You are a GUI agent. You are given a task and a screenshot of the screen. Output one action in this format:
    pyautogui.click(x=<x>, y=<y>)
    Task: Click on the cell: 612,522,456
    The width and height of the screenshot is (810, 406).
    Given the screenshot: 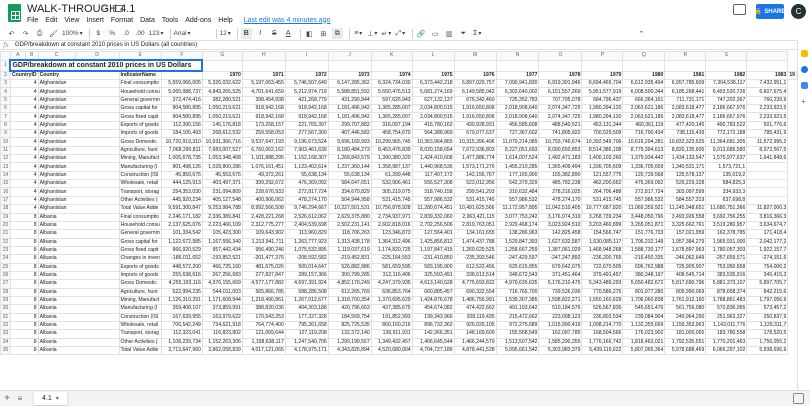 What is the action you would take?
    pyautogui.click(x=475, y=267)
    